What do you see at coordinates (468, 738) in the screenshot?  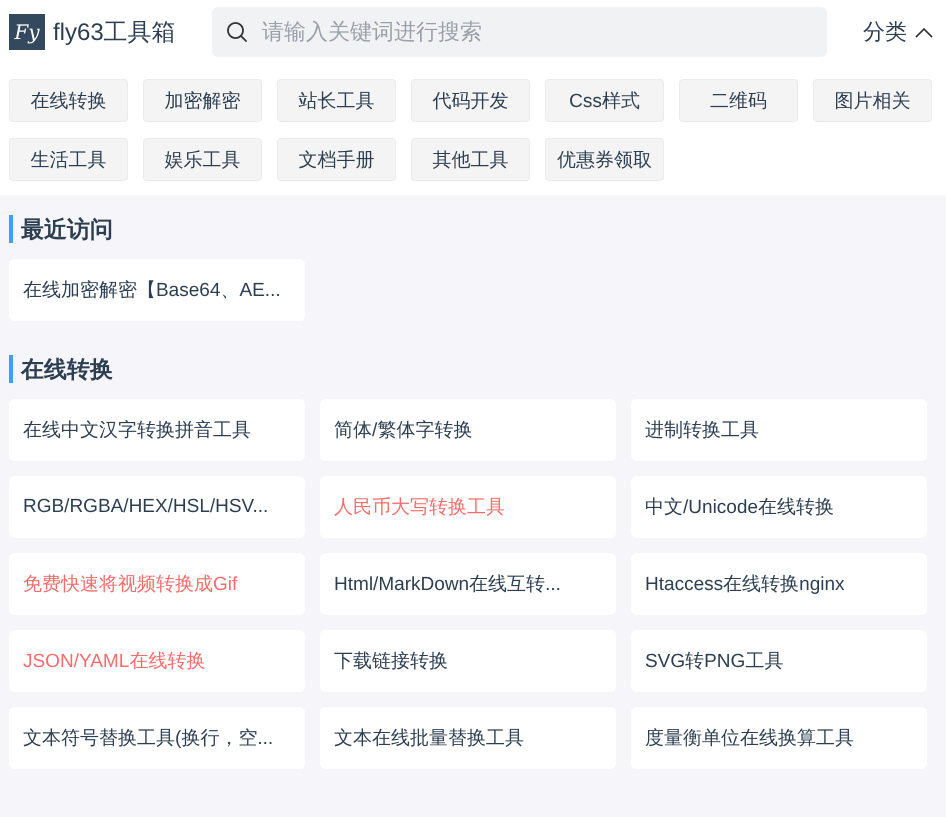 I see `tool-card: 文本在线批量替换工具` at bounding box center [468, 738].